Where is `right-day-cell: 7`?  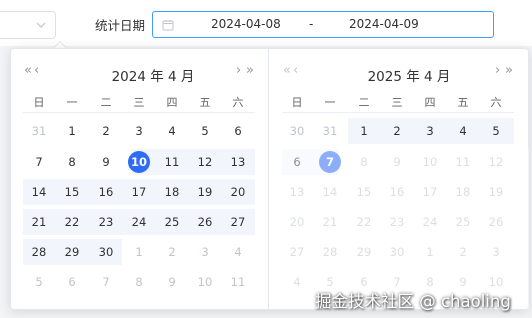 right-day-cell: 7 is located at coordinates (330, 162).